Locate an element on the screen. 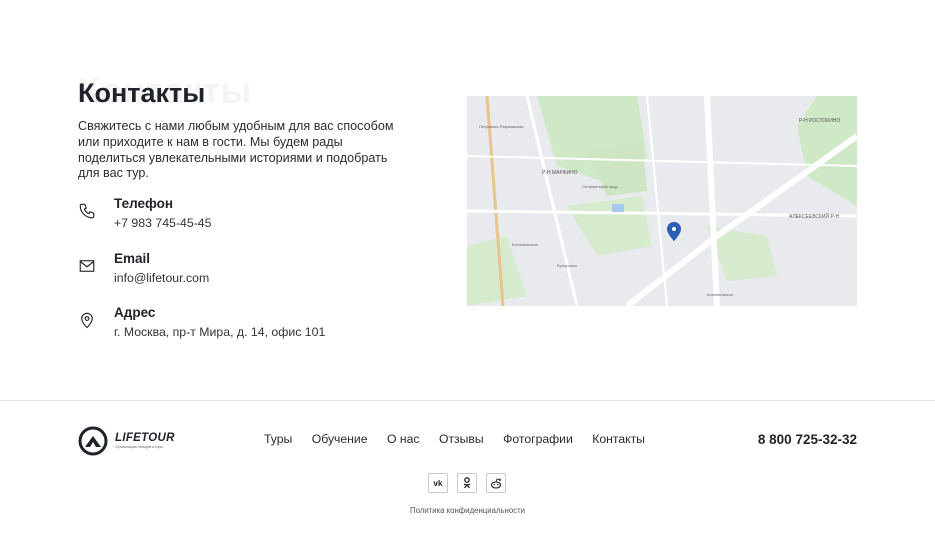 This screenshot has height=535, width=935. reddit-icon is located at coordinates (496, 483).